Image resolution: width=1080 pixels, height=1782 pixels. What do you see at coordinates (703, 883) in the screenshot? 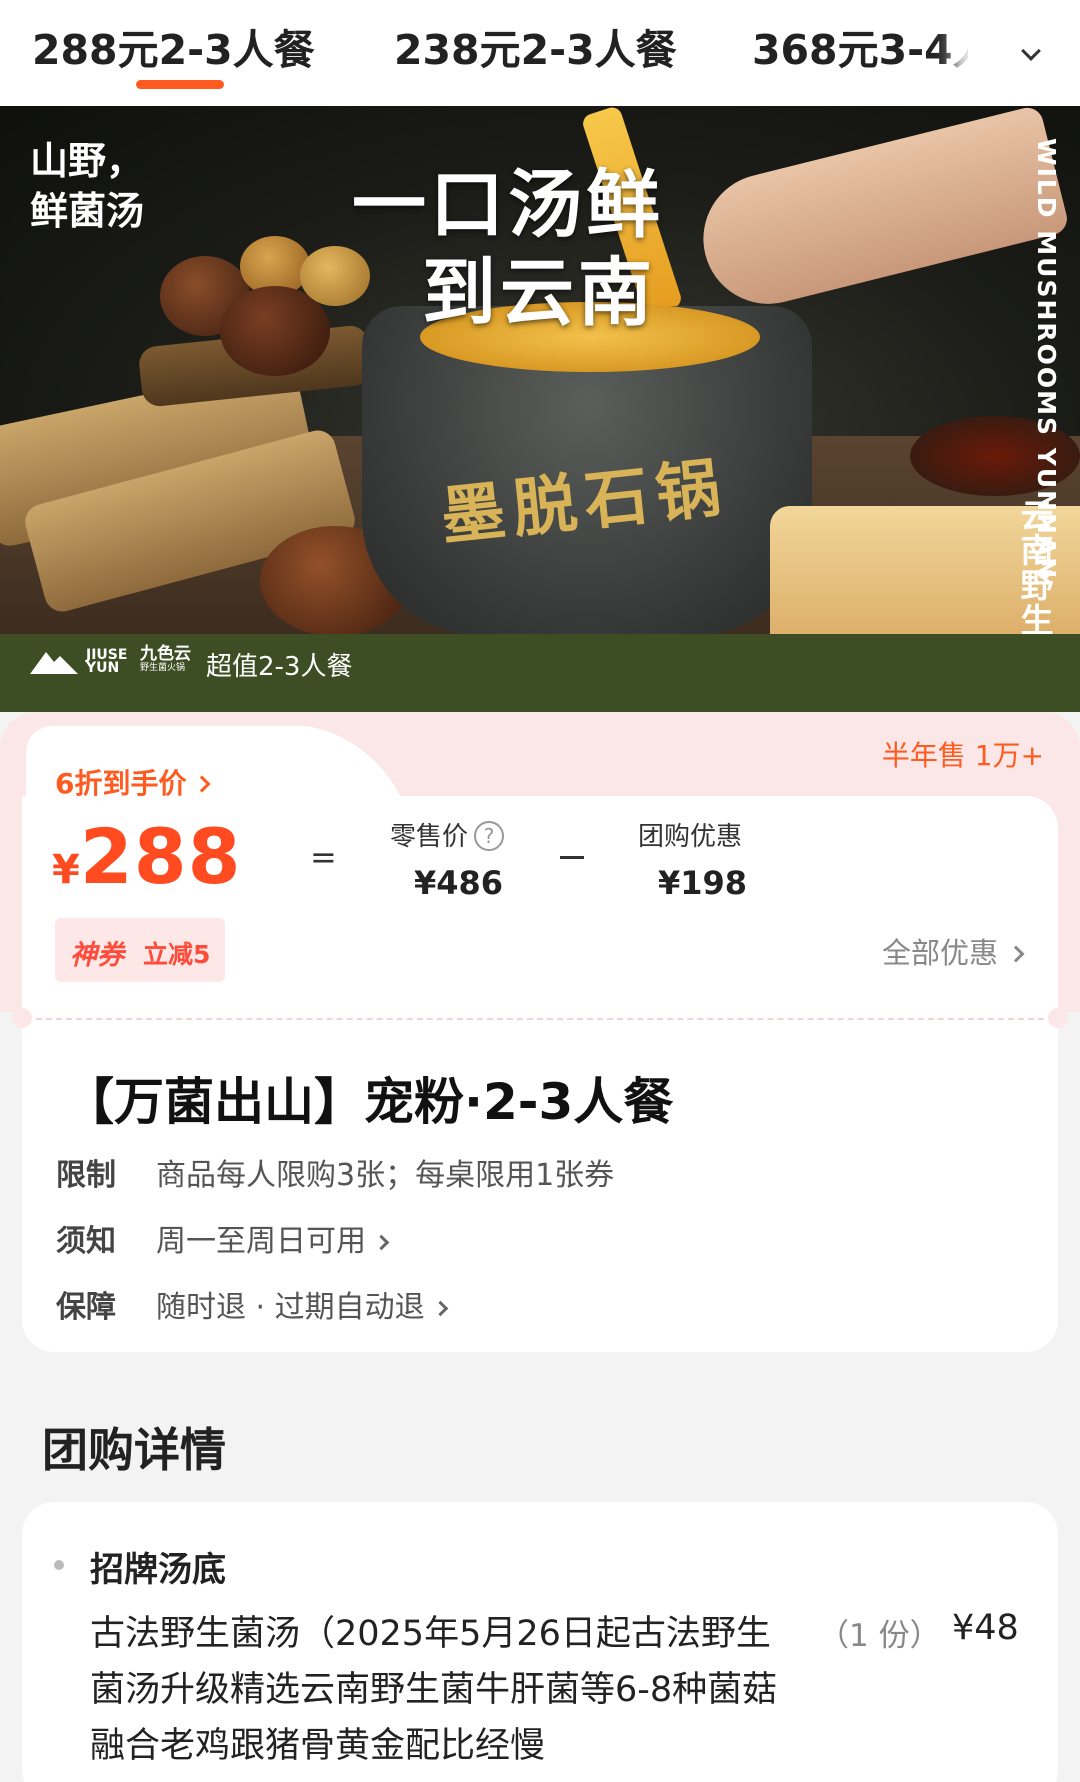
I see `group-discount-value: ¥198` at bounding box center [703, 883].